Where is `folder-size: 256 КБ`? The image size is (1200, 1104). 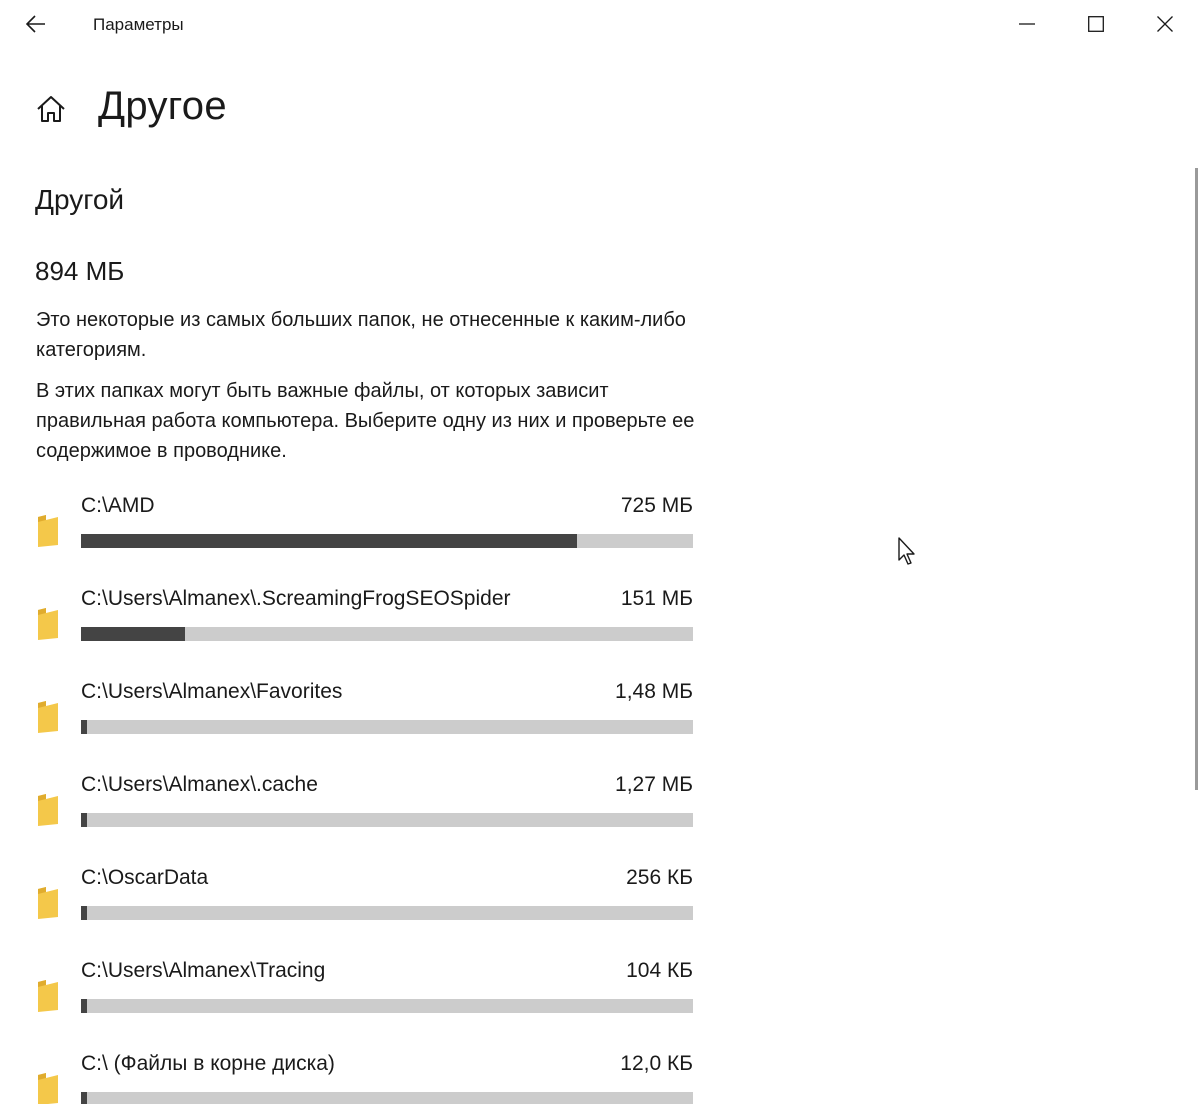
folder-size: 256 КБ is located at coordinates (659, 877).